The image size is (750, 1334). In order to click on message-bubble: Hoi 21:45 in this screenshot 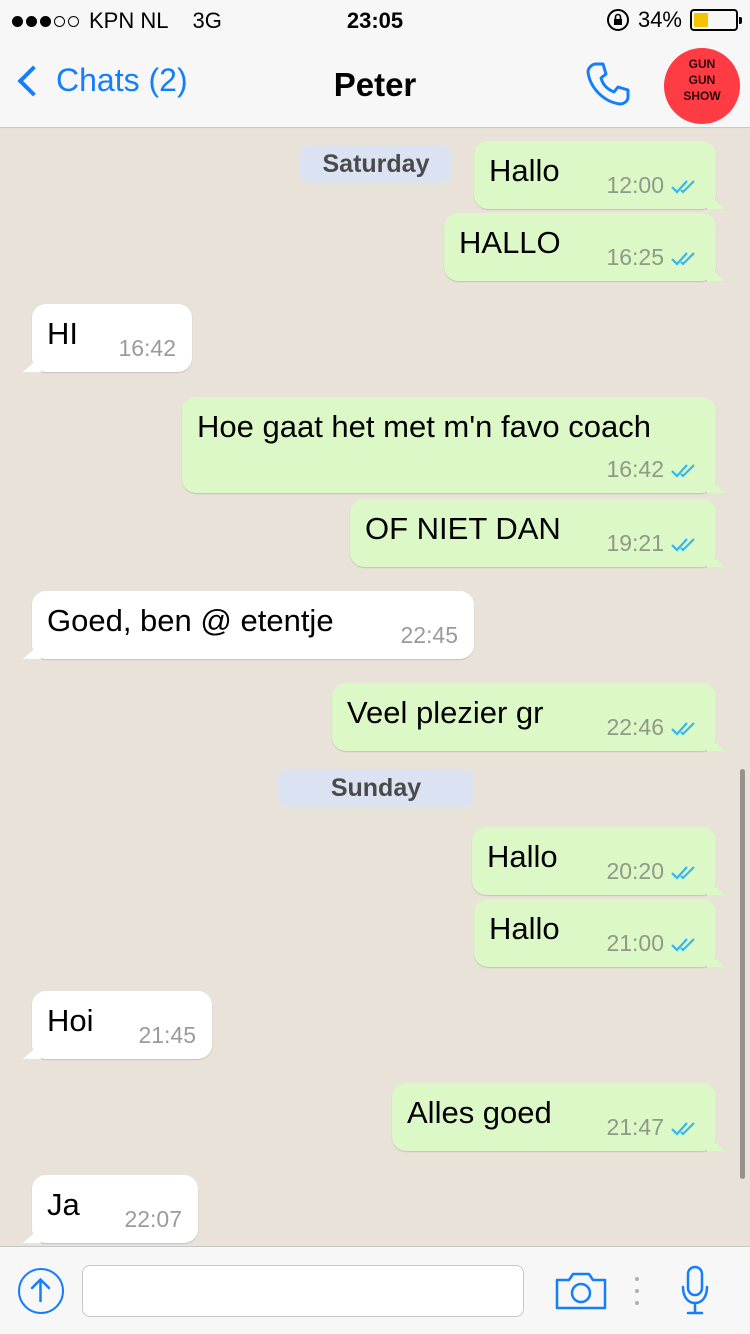, I will do `click(122, 1025)`.